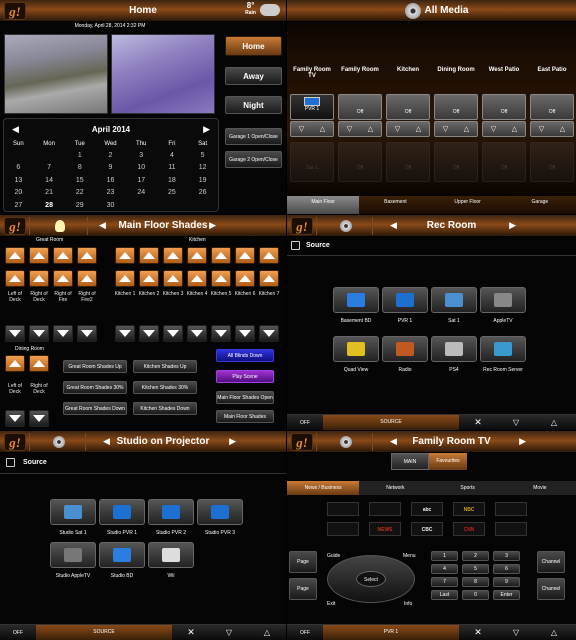 This screenshot has height=640, width=576. Describe the element at coordinates (229, 632) in the screenshot. I see `studio-vol-down: ▽` at that location.